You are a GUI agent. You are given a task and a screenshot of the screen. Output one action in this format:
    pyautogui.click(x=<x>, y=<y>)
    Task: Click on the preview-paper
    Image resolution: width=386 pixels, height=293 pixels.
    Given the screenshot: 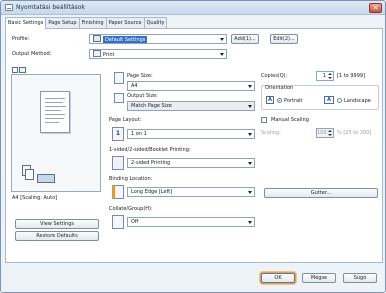 What is the action you would take?
    pyautogui.click(x=55, y=112)
    